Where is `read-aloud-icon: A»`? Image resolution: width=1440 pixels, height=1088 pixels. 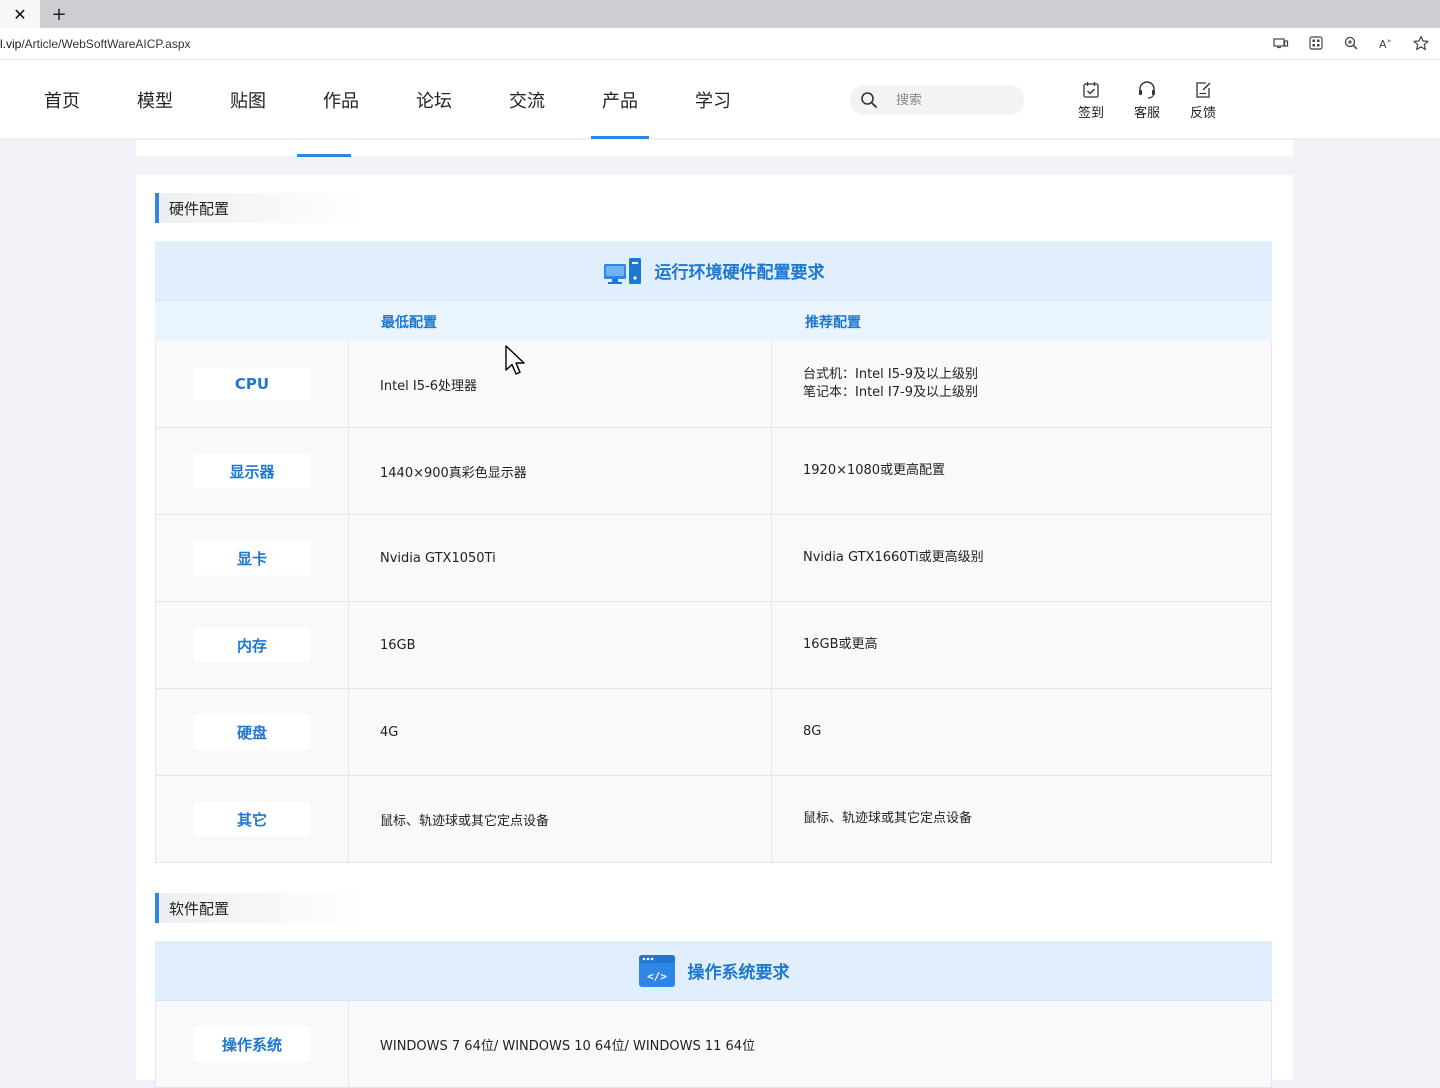 read-aloud-icon: A» is located at coordinates (1386, 43).